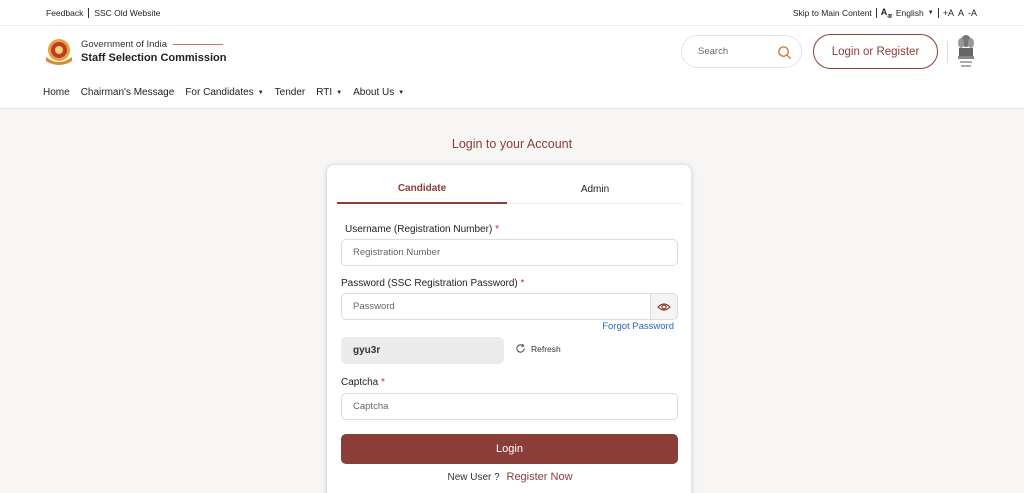 The image size is (1024, 493). Describe the element at coordinates (948, 13) in the screenshot. I see `font-increase-button: +A` at that location.